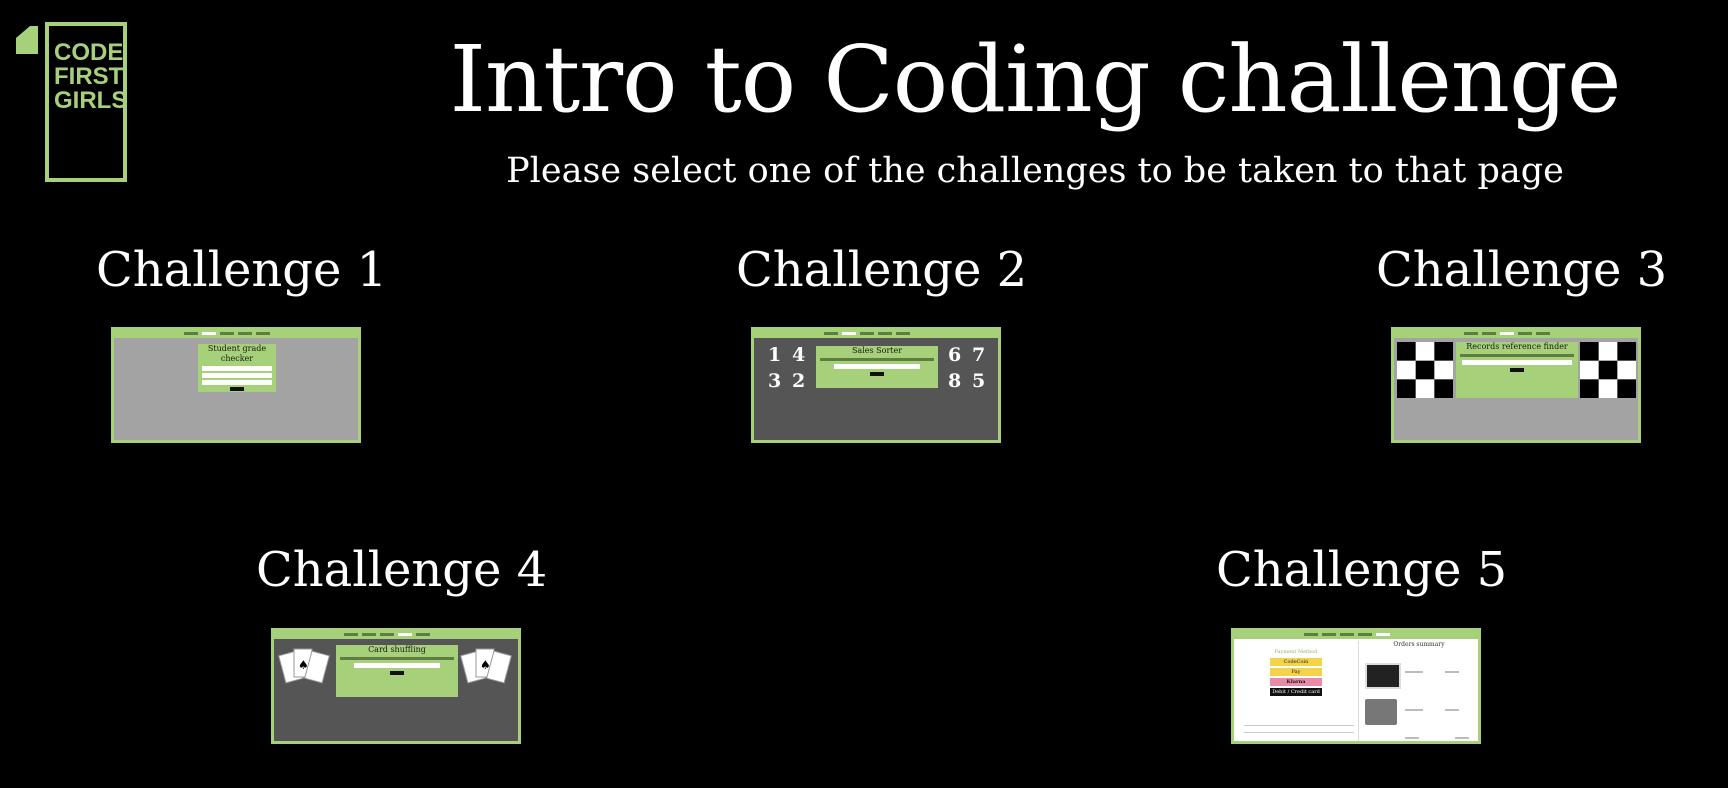 The image size is (1728, 788). I want to click on records-finder-form: Records reference finder, so click(1517, 370).